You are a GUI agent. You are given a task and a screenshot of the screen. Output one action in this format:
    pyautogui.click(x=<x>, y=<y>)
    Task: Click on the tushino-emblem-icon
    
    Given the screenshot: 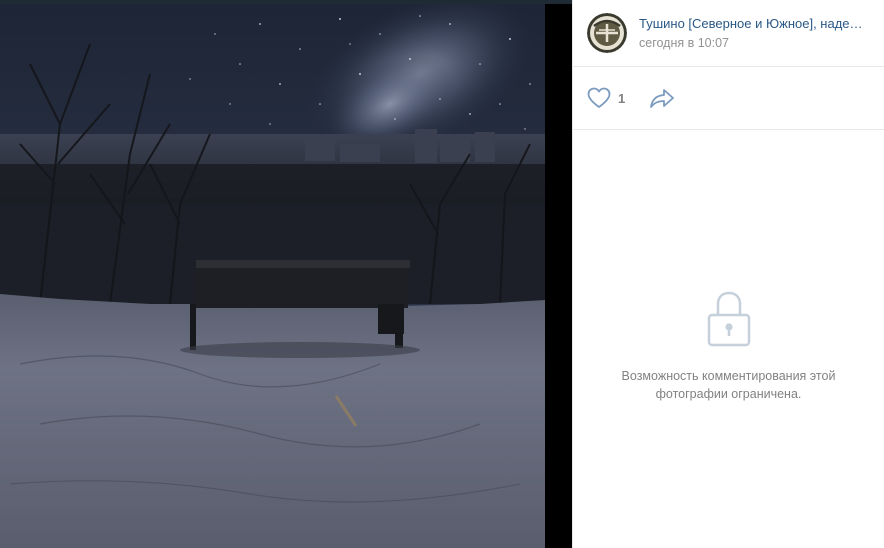 What is the action you would take?
    pyautogui.click(x=607, y=33)
    